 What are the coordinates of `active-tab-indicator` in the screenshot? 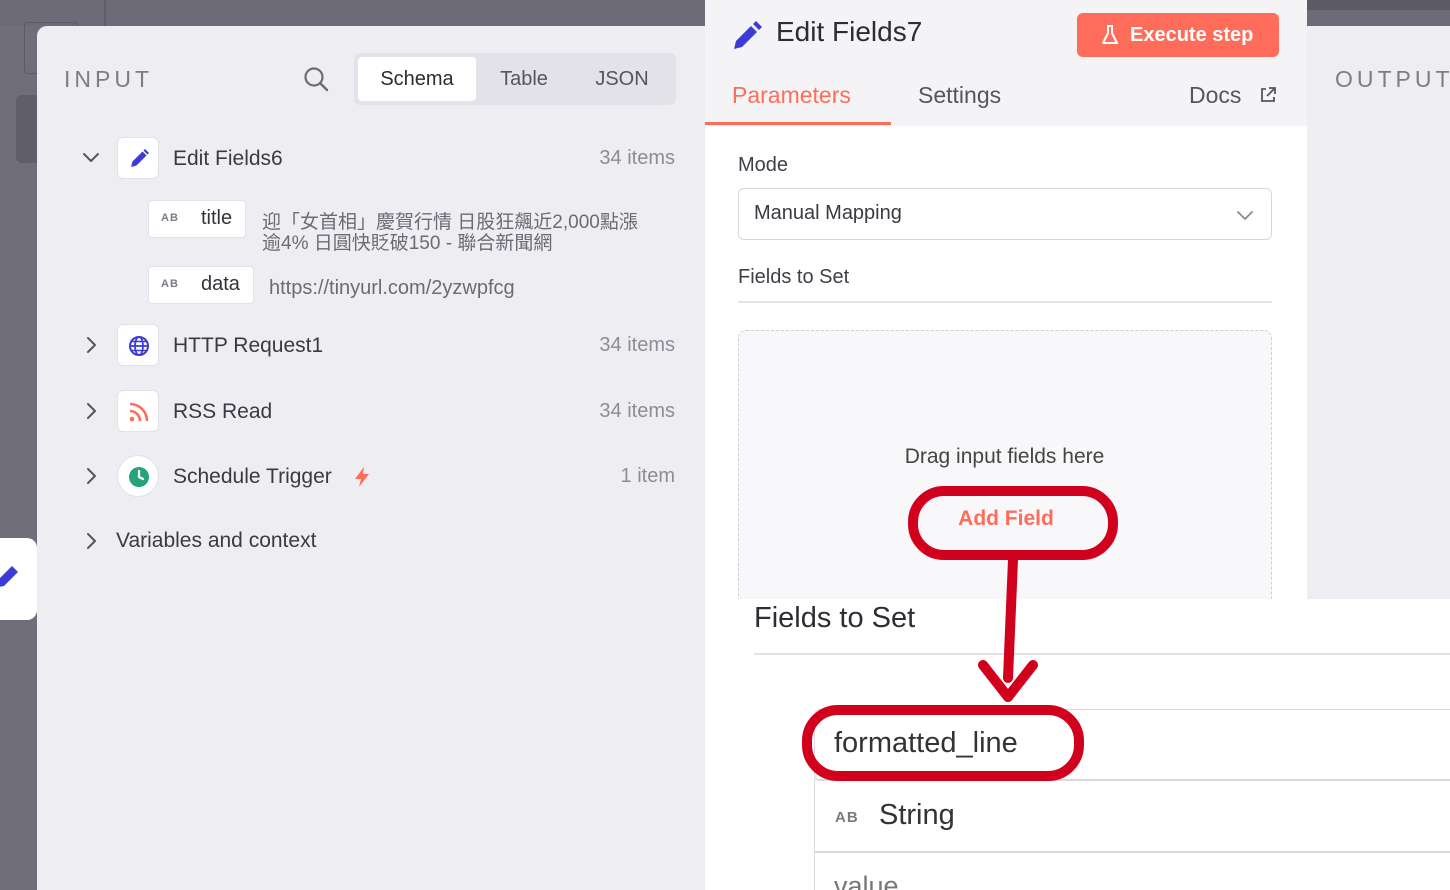 It's located at (798, 123).